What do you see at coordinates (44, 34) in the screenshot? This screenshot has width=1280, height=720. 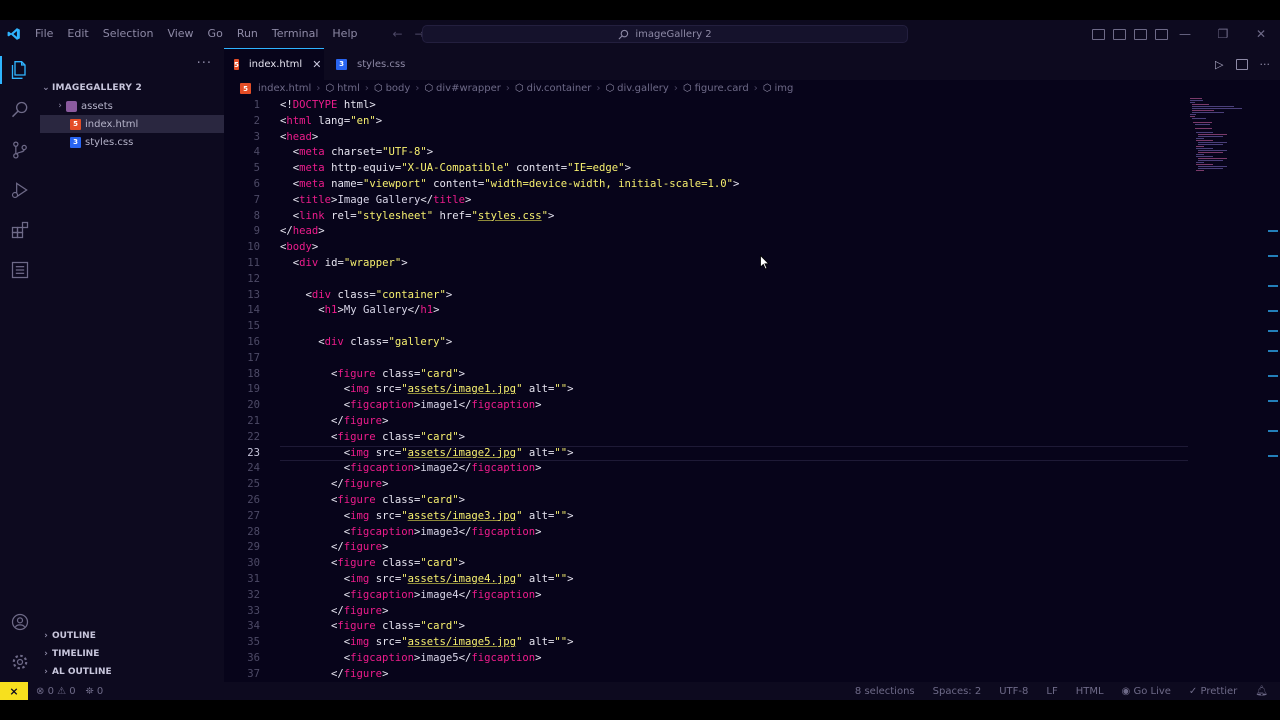 I see `menu-file: File` at bounding box center [44, 34].